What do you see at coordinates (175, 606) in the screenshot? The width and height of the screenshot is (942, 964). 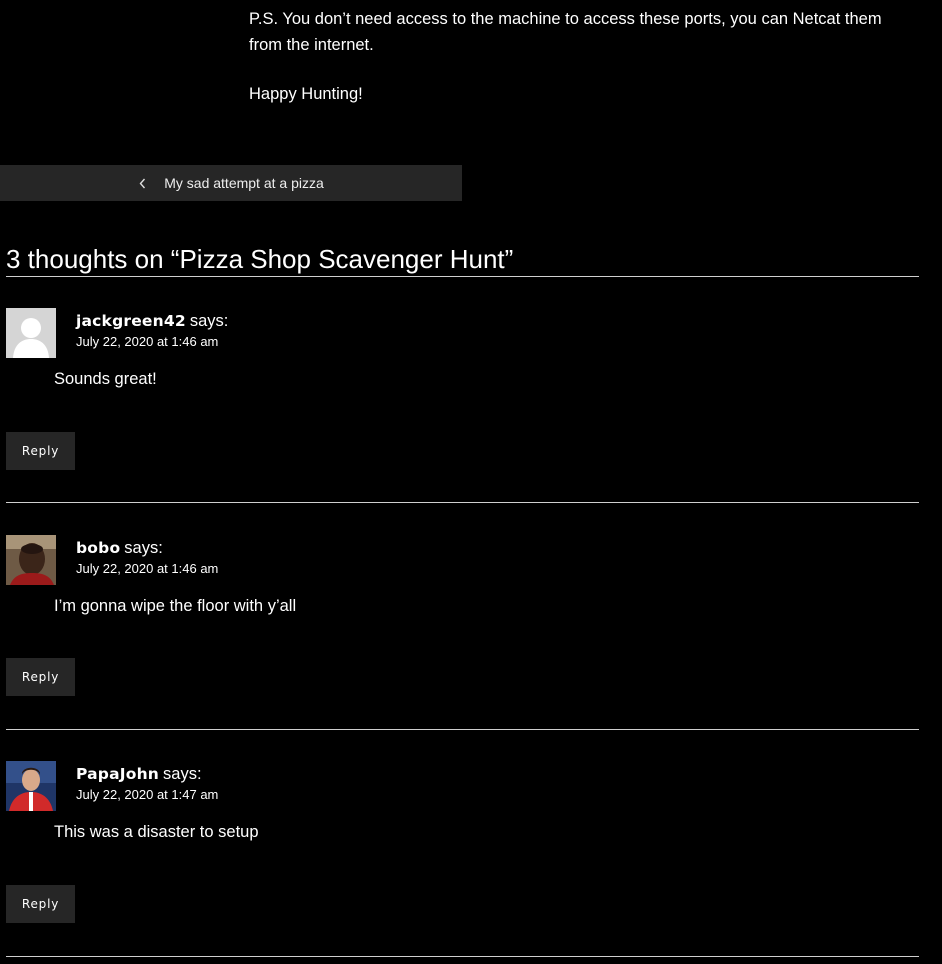 I see `comment-text: I’m gonna wipe the floor with y’all` at bounding box center [175, 606].